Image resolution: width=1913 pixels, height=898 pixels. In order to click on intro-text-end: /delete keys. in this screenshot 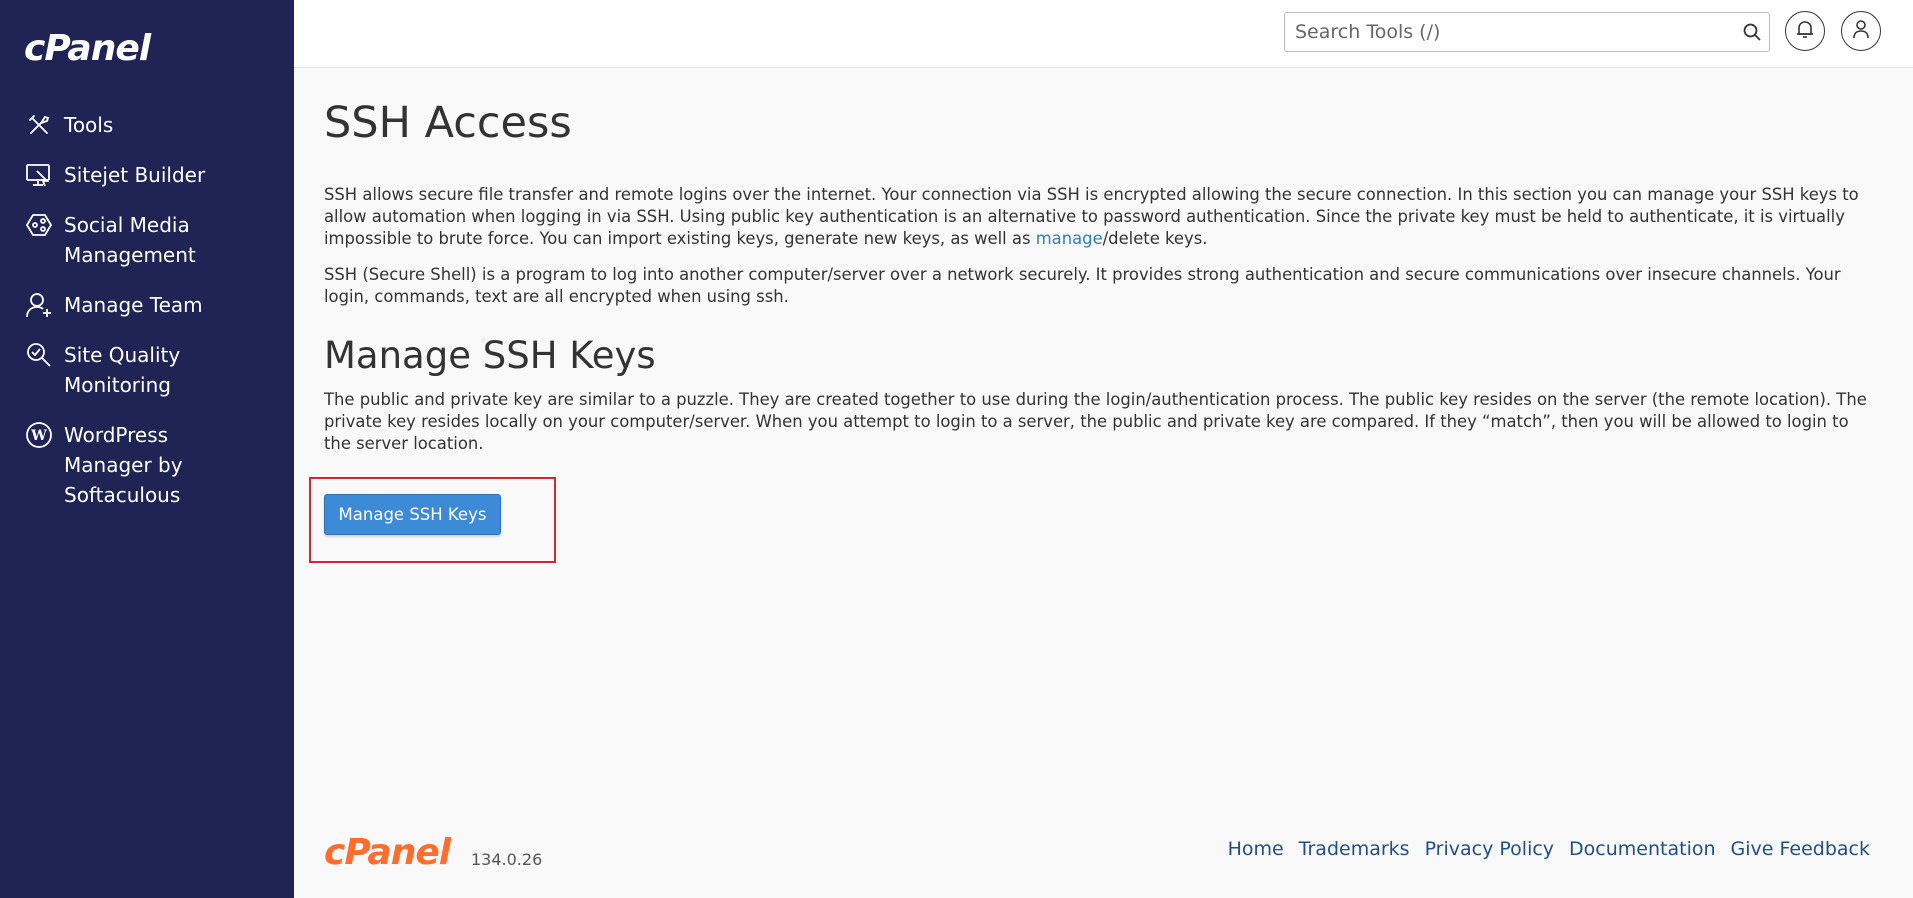, I will do `click(1155, 238)`.